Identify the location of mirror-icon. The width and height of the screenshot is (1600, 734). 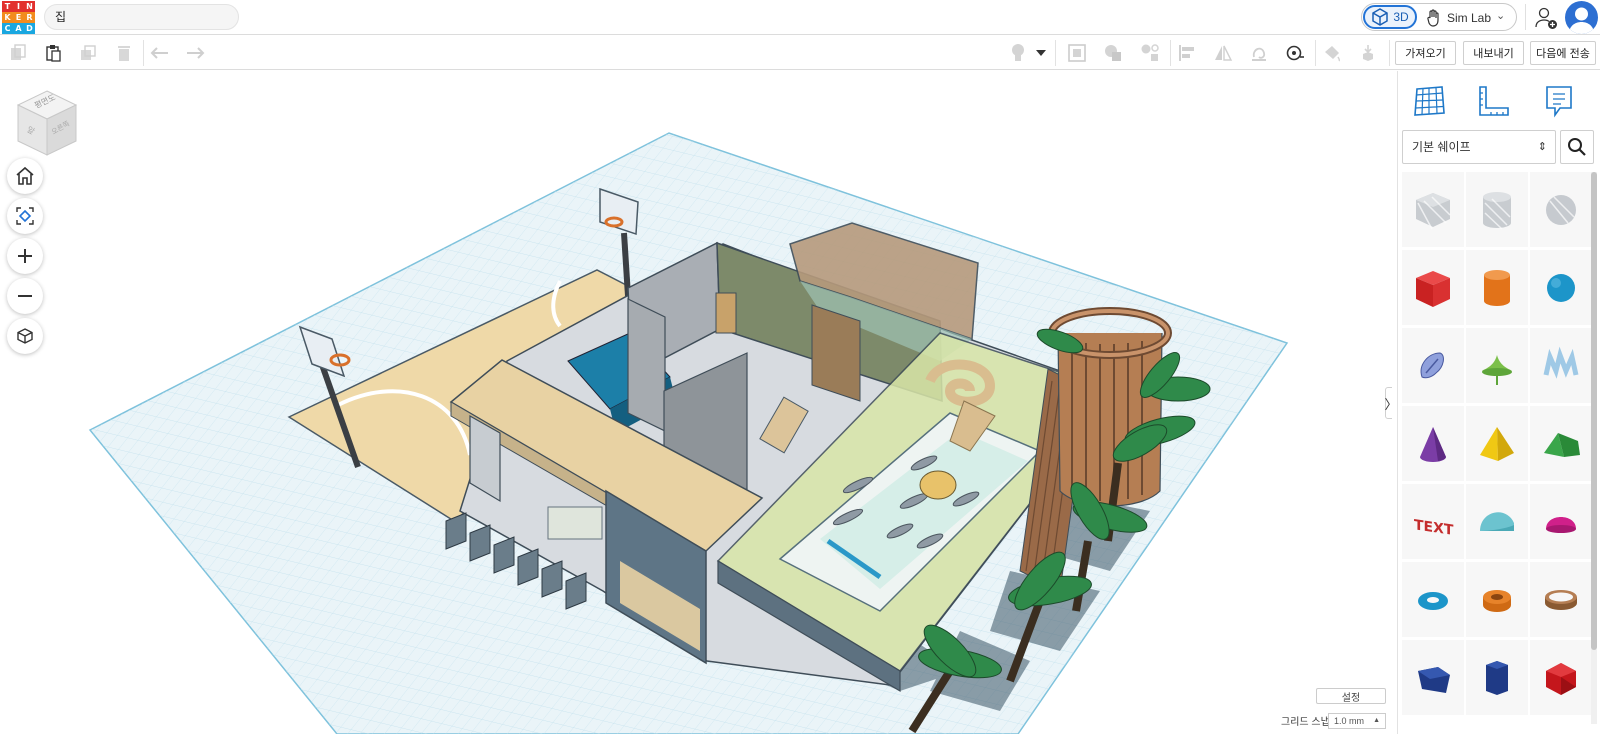
(1223, 53).